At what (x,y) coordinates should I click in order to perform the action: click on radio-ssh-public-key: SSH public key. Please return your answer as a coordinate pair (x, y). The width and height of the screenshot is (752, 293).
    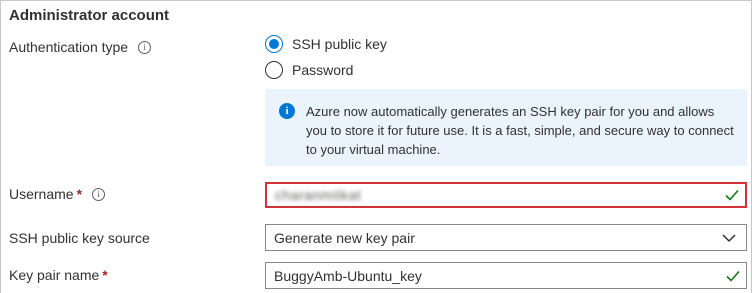
    Looking at the image, I should click on (326, 44).